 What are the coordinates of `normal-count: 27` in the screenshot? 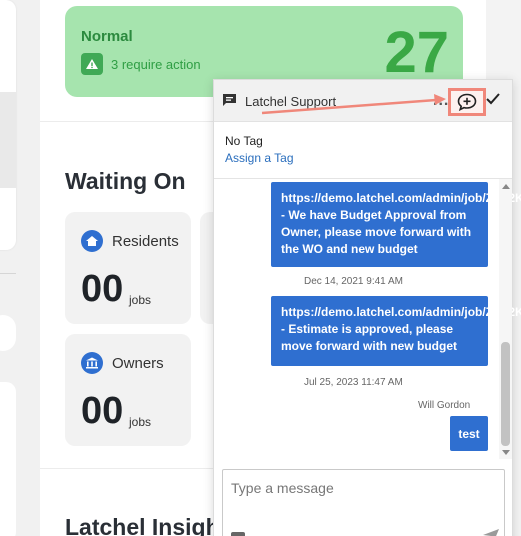 It's located at (416, 52).